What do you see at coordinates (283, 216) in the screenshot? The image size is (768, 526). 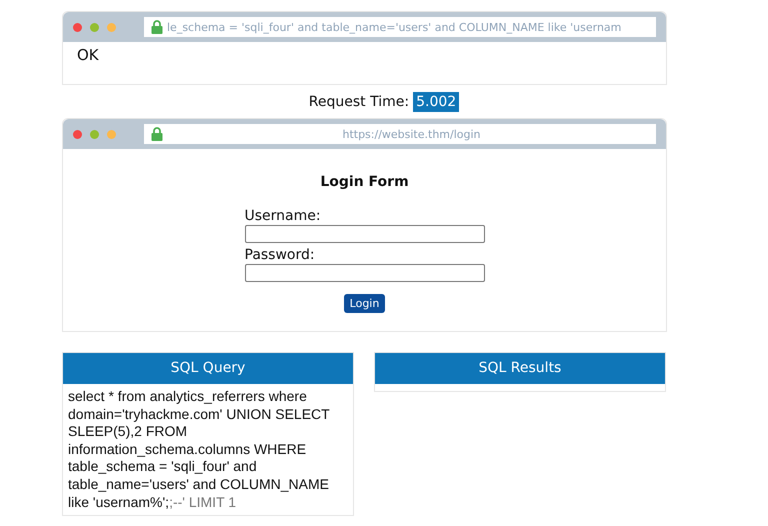 I see `field-label: Username:` at bounding box center [283, 216].